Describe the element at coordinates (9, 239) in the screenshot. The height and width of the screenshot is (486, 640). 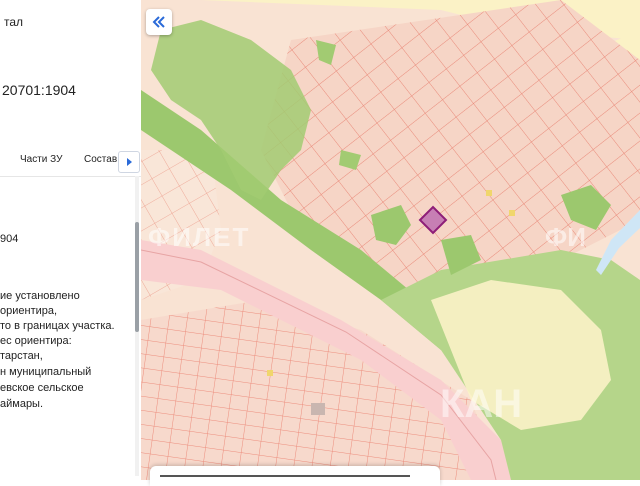
I see `parcel-number-value: 904` at that location.